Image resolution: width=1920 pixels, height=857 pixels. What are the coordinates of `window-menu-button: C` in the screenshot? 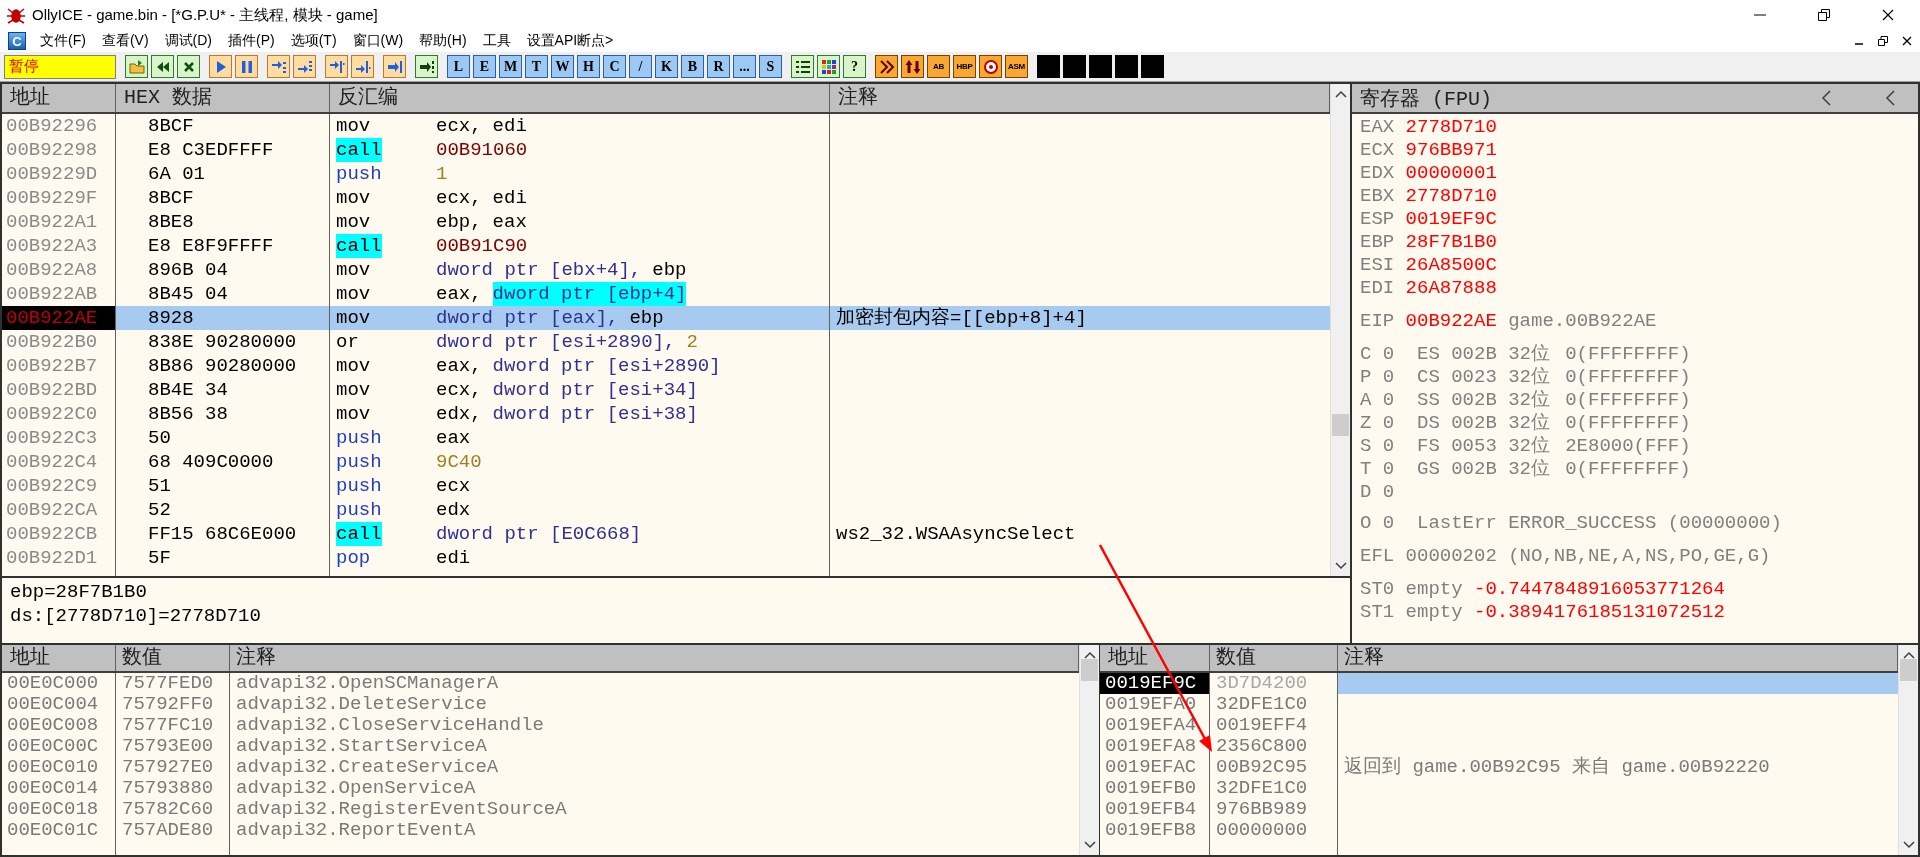 It's located at (17, 41).